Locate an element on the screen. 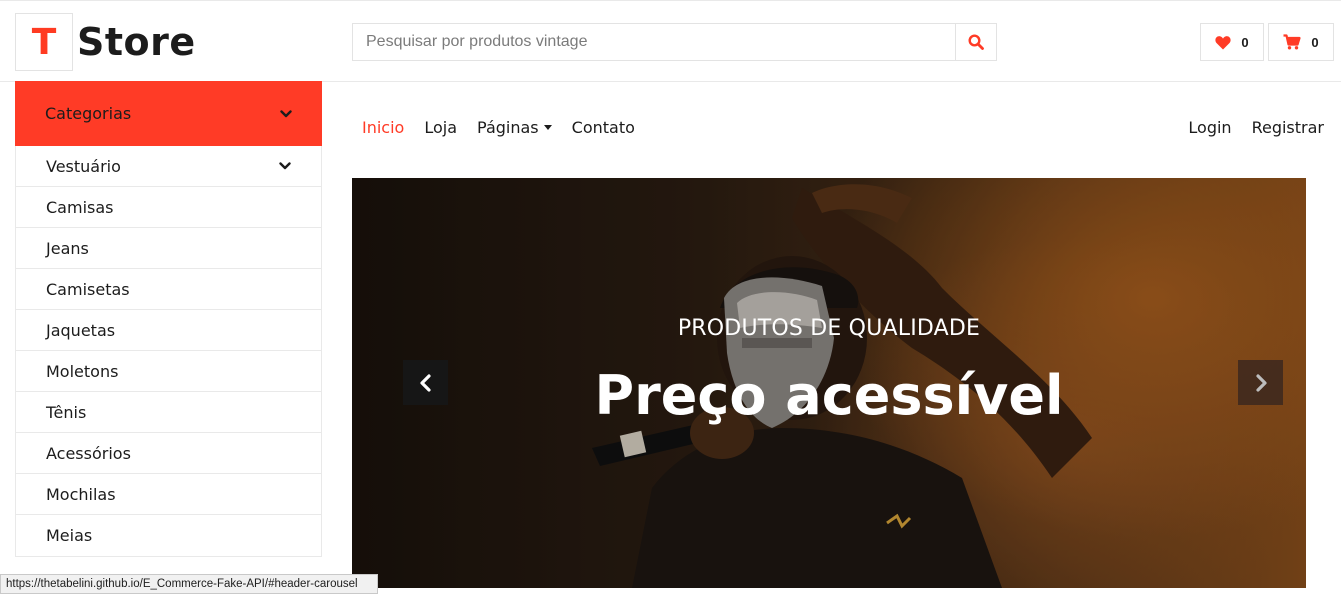  wishlist-button: 0 is located at coordinates (1232, 42).